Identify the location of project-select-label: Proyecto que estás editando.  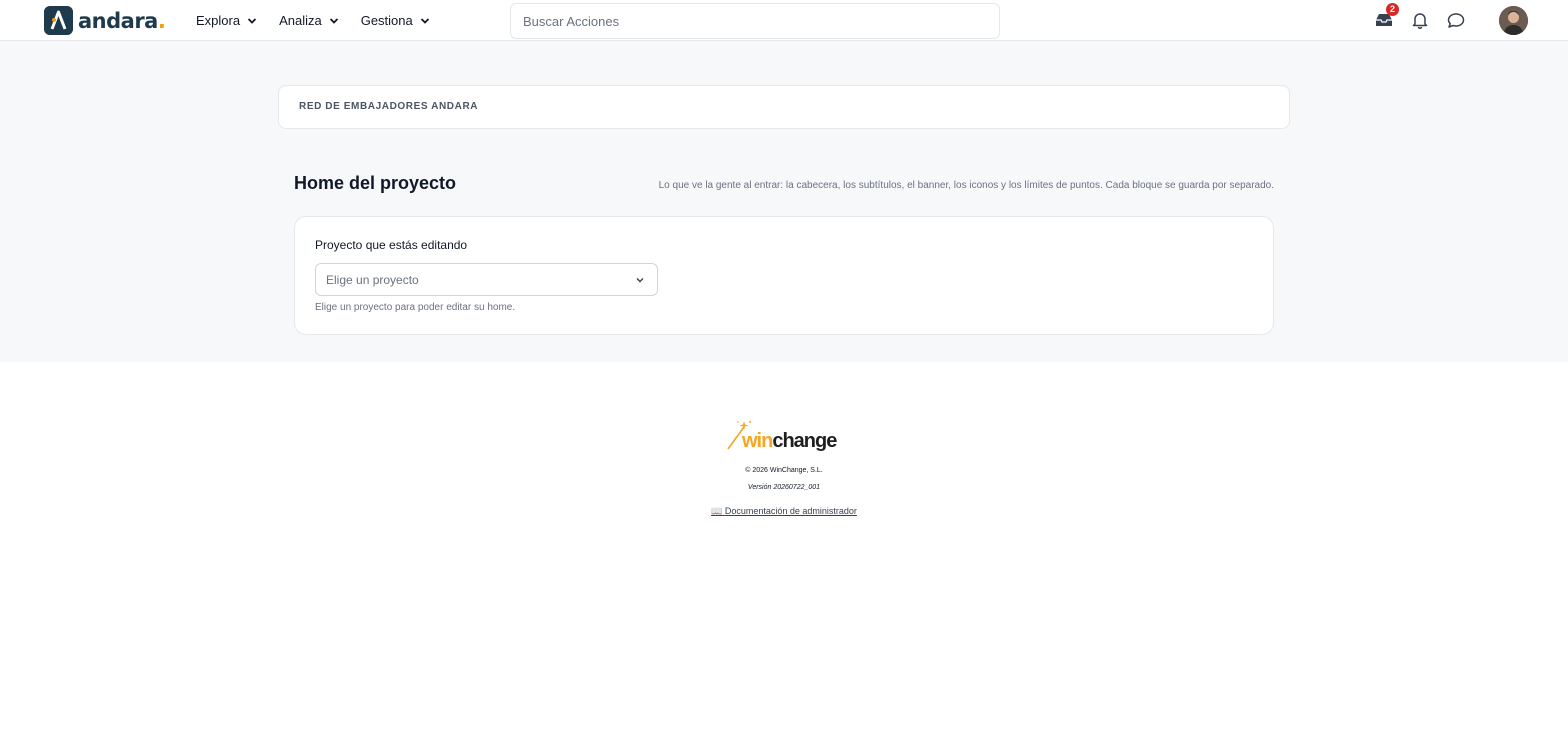
(391, 245).